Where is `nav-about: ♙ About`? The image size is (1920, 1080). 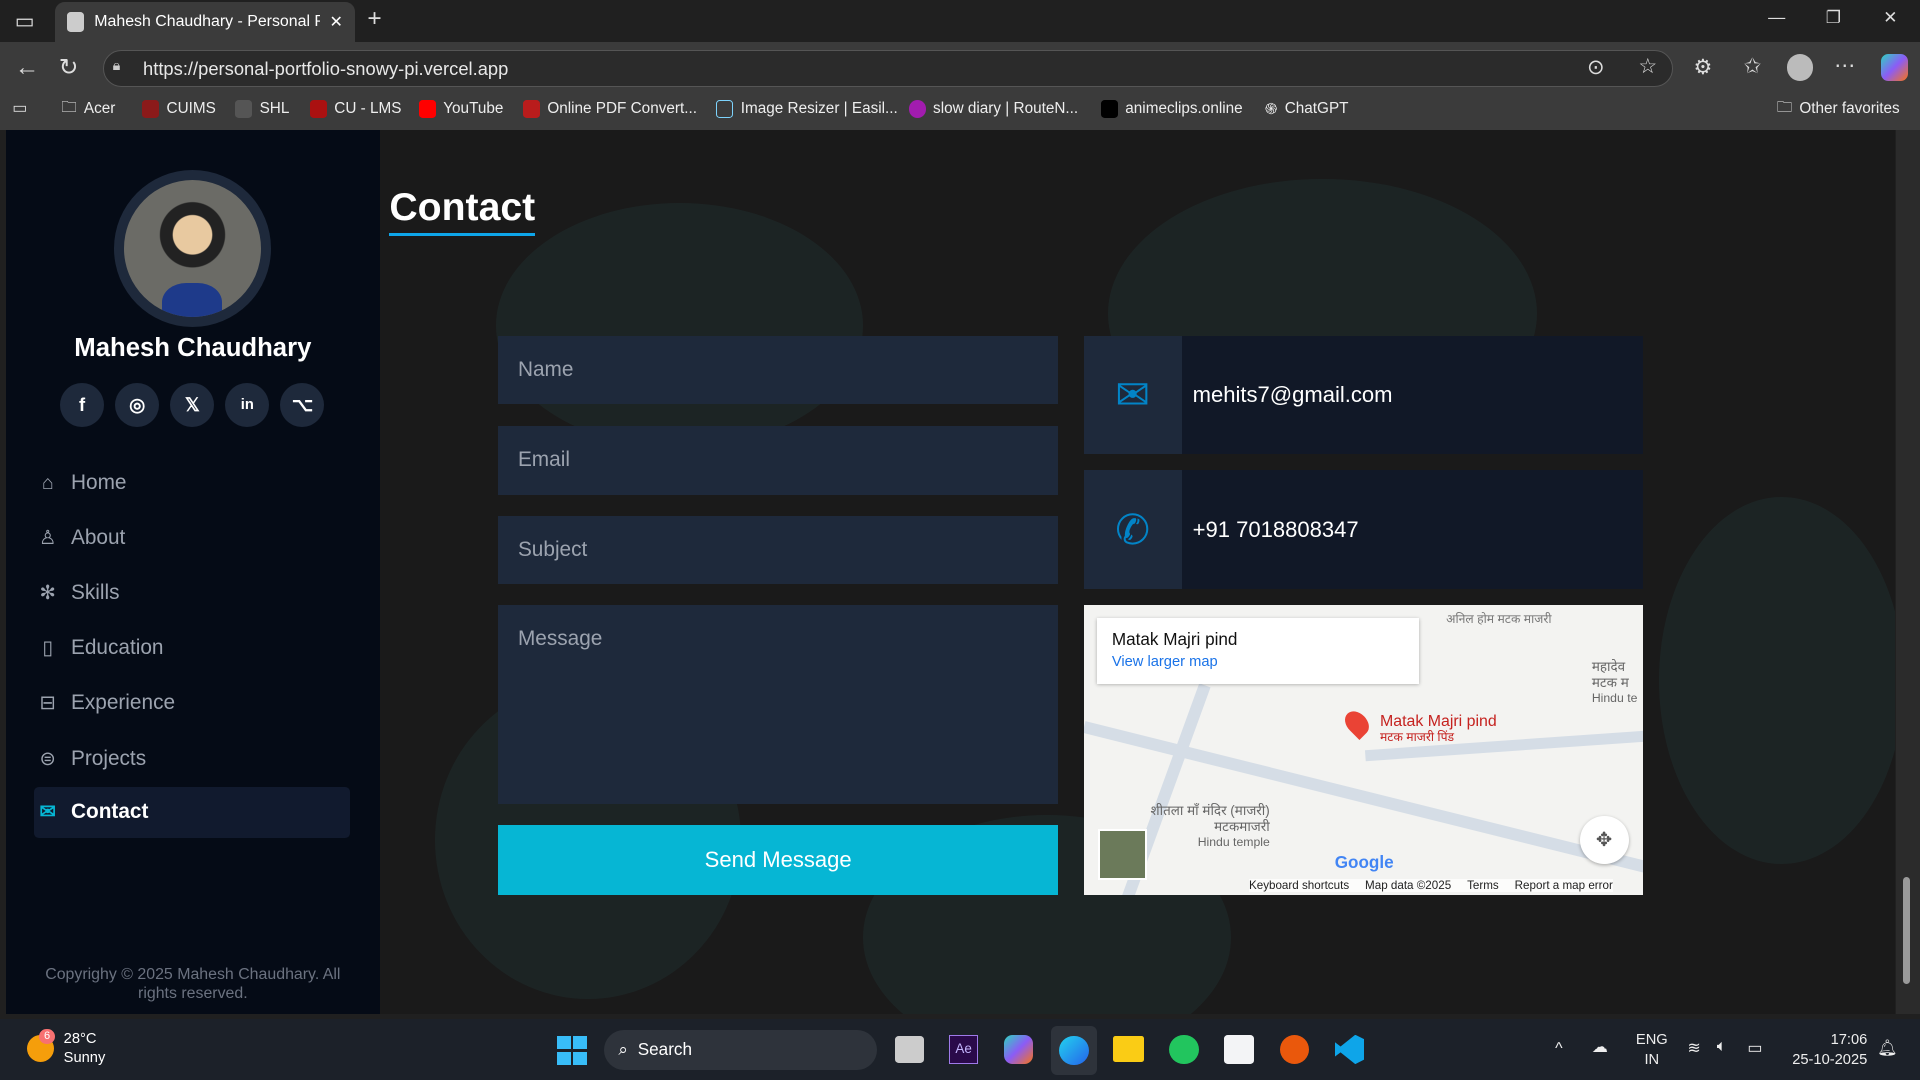
nav-about: ♙ About is located at coordinates (192, 538).